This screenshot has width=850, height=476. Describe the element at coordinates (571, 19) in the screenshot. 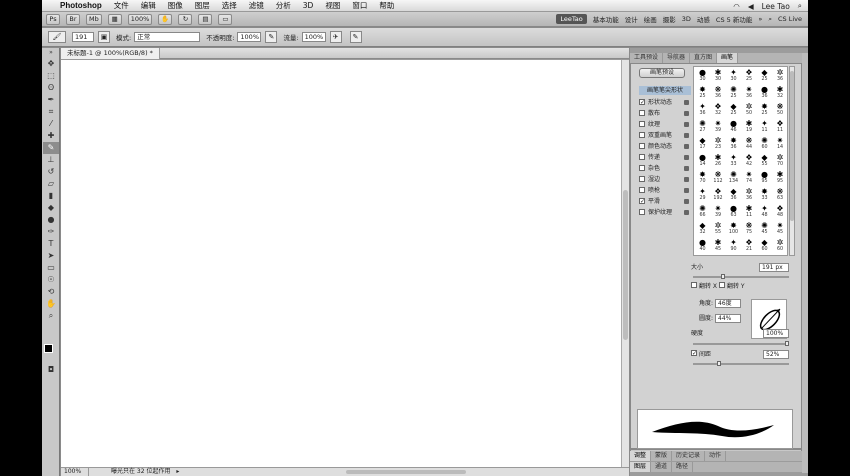

I see `workspace-leetao: LeeTao` at that location.